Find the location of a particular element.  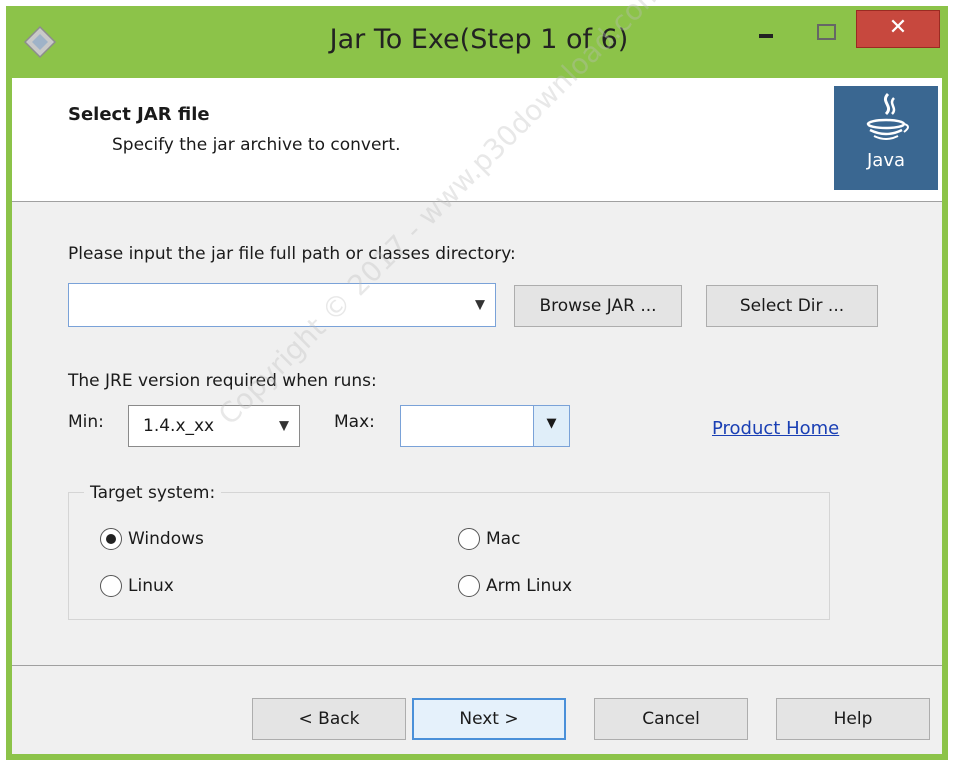

radio-arm-linux-label: Arm Linux is located at coordinates (529, 586).